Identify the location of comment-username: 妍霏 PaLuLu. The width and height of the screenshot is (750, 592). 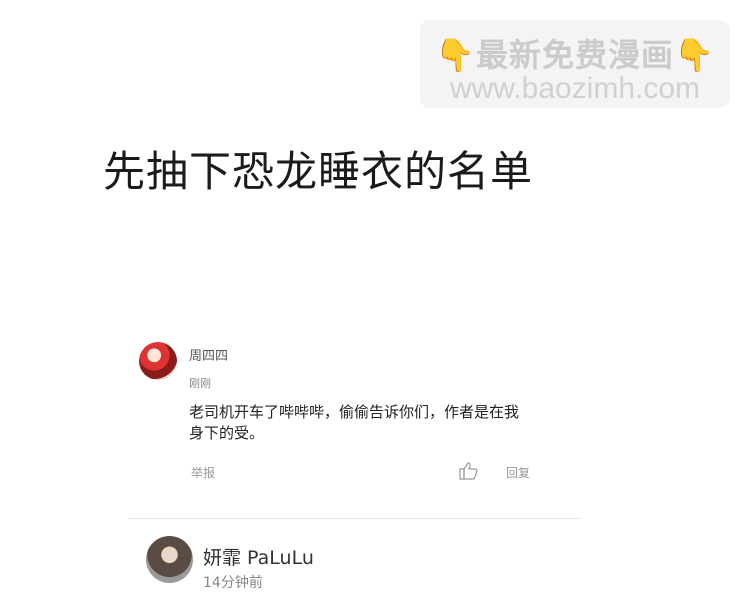
(258, 556).